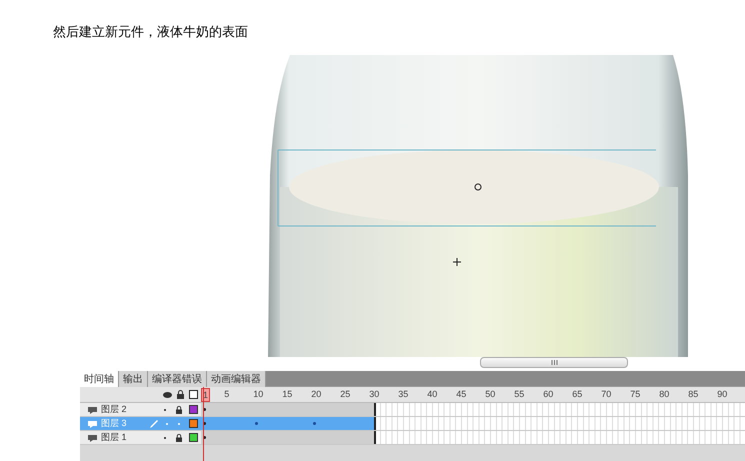 This screenshot has height=461, width=745. Describe the element at coordinates (193, 394) in the screenshot. I see `outline-icon` at that location.